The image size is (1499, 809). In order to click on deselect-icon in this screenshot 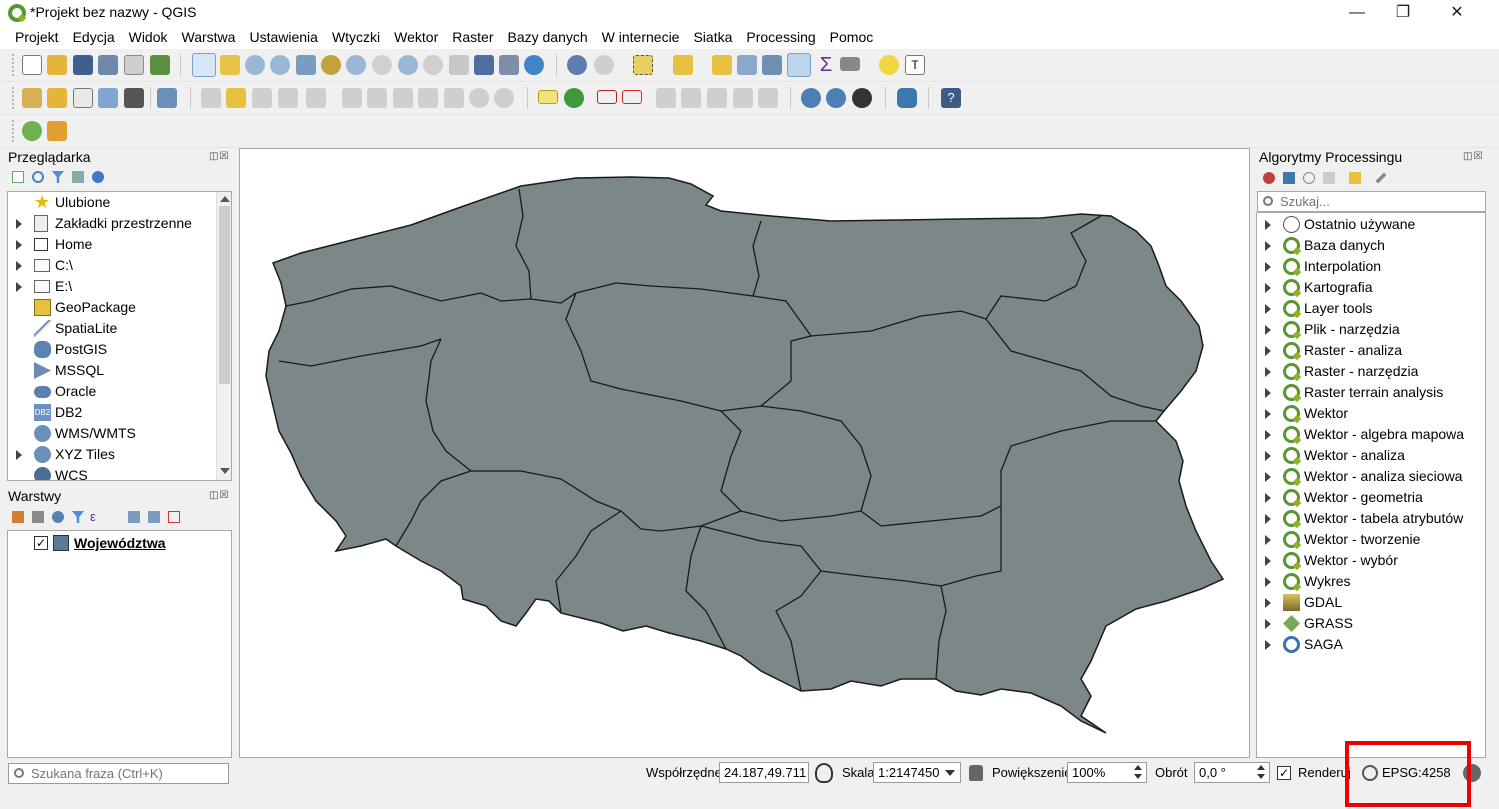, I will do `click(722, 65)`.